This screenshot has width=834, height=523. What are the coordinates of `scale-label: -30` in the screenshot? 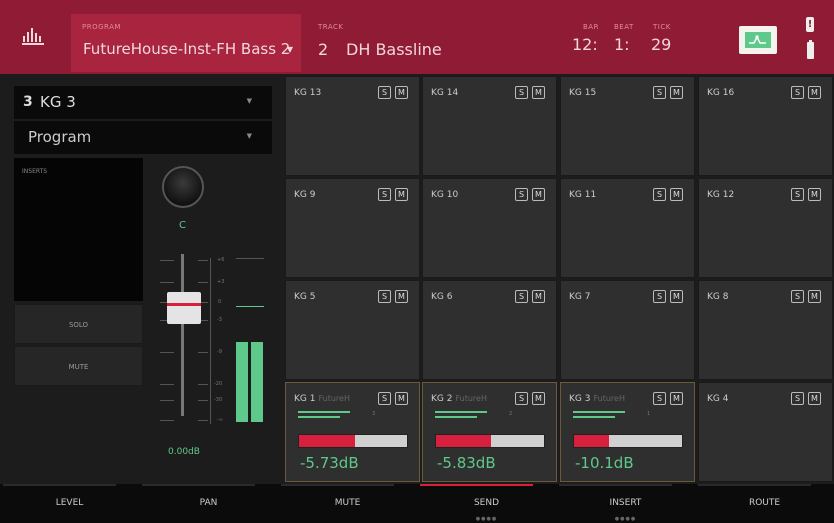 It's located at (218, 400).